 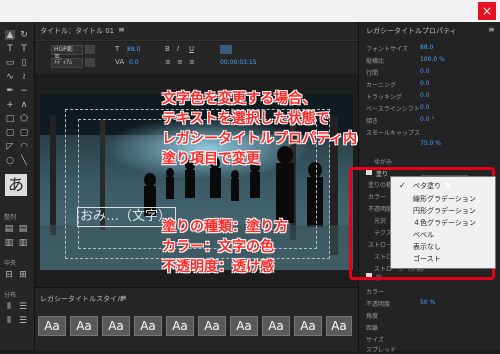 I want to click on clipped-corner-rectangle-tool-icon: ⬠, so click(x=24, y=119).